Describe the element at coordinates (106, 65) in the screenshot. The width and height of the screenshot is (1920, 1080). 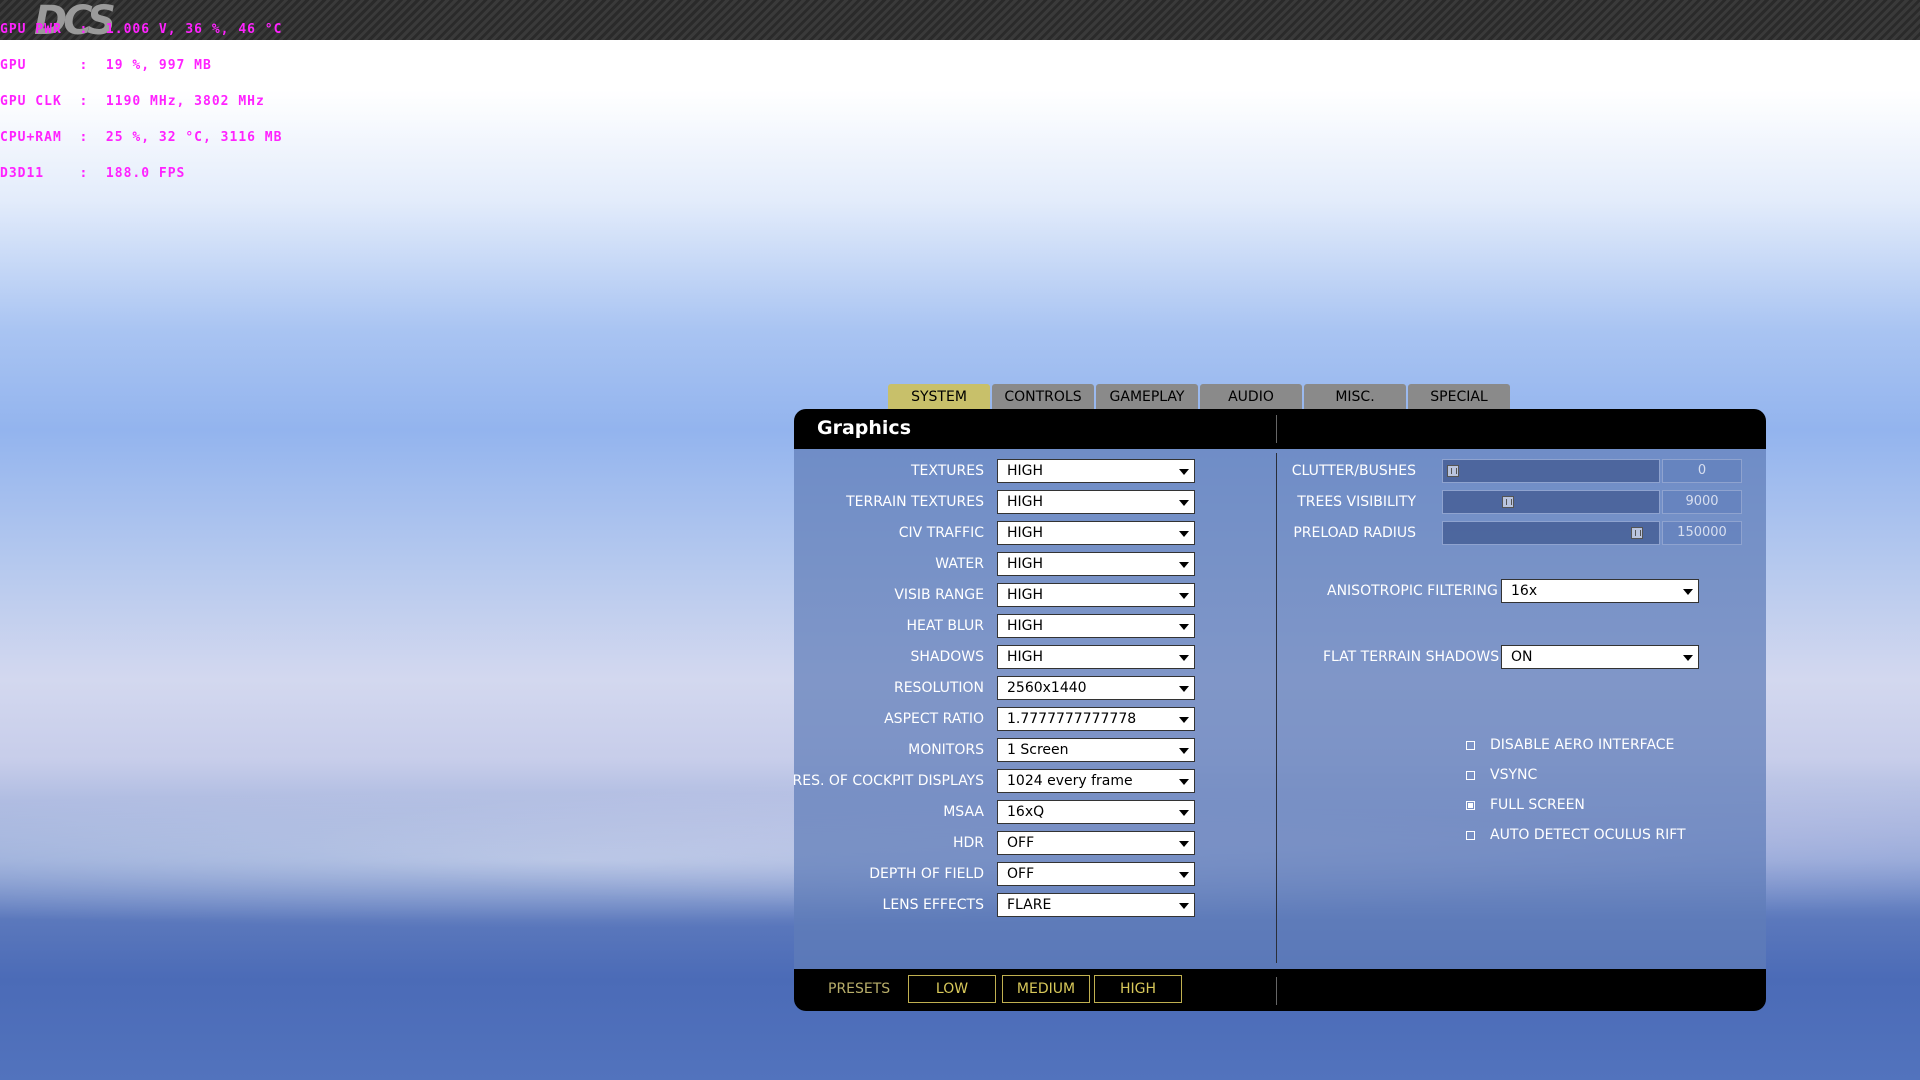
I see `osd-line-gpu: GPU : 19 %, 997 MB` at that location.